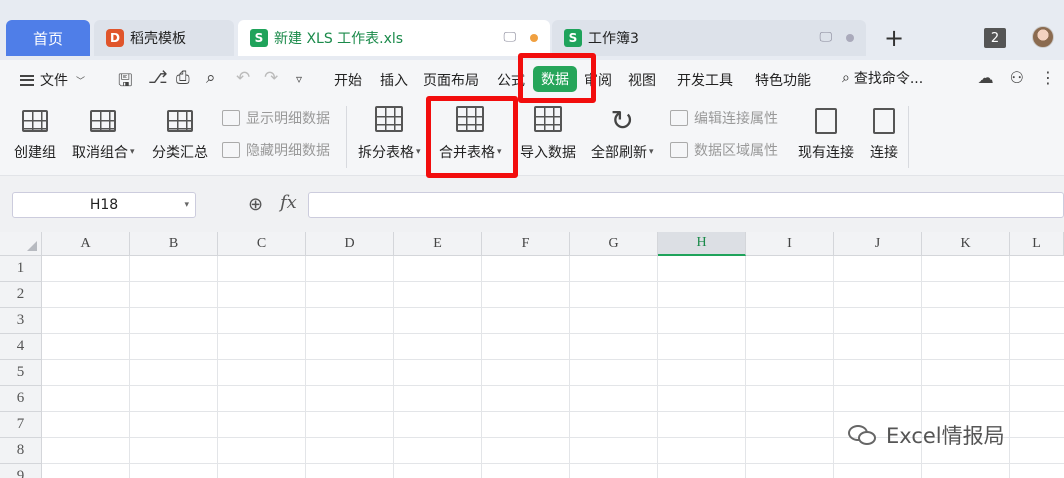 The image size is (1064, 478). I want to click on window-count-badge: 2, so click(995, 38).